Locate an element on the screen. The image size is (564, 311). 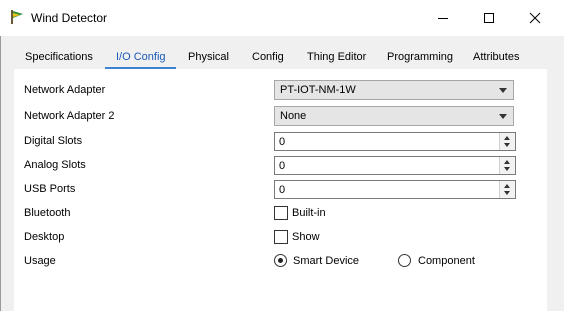
maximize-button is located at coordinates (489, 18).